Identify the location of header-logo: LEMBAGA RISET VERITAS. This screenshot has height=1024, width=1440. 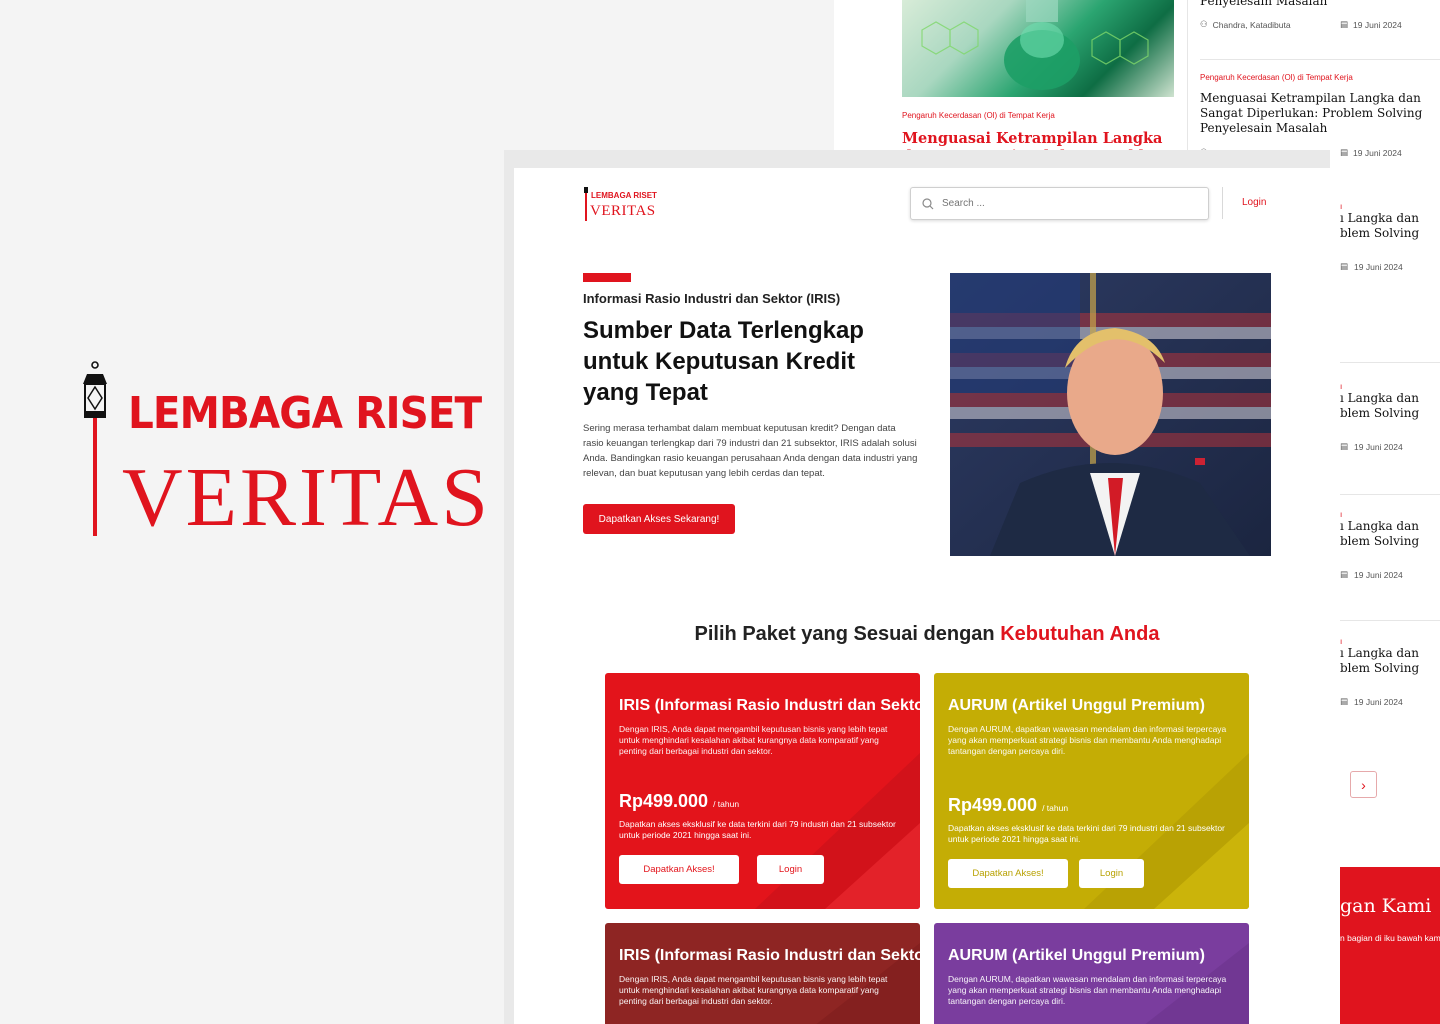
(627, 204).